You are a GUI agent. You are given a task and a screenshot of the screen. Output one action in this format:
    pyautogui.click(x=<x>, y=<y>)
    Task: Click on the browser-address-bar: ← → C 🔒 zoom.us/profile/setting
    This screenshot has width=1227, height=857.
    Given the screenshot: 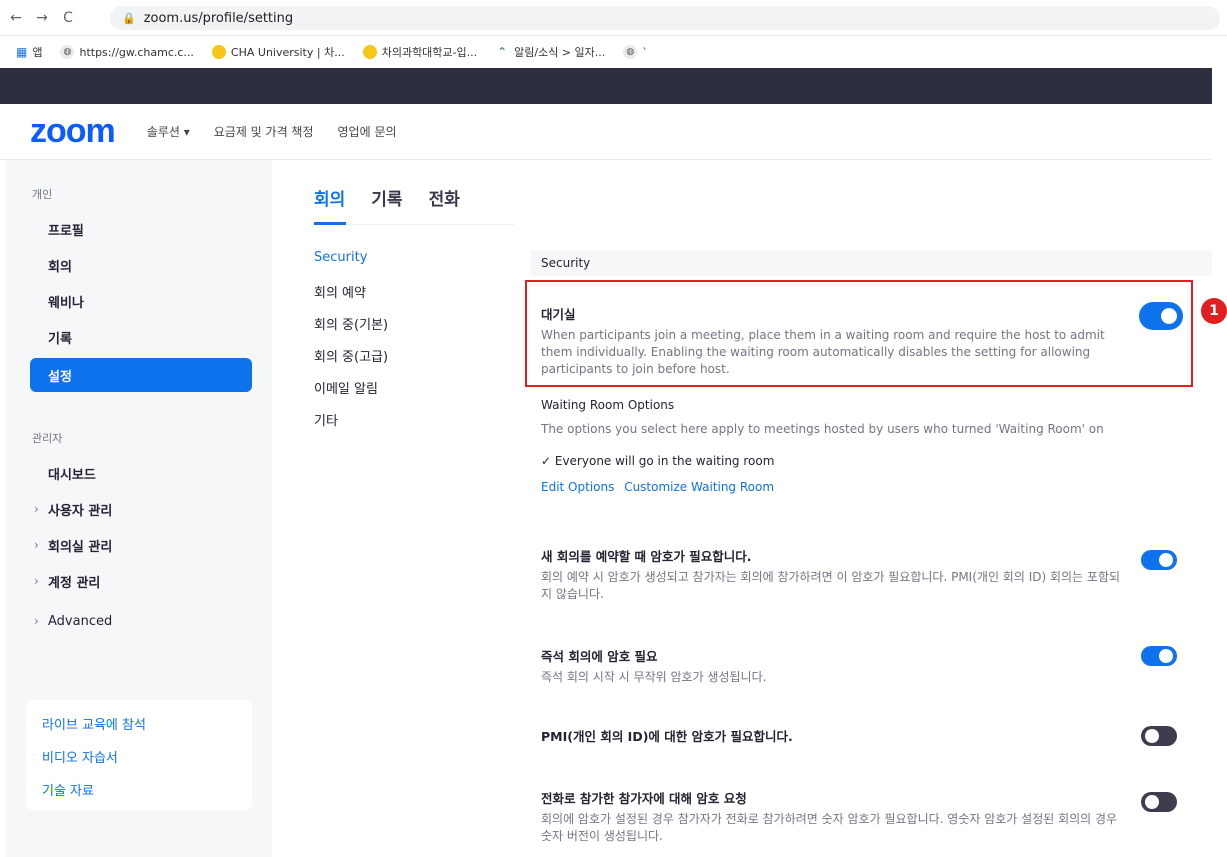 What is the action you would take?
    pyautogui.click(x=613, y=18)
    